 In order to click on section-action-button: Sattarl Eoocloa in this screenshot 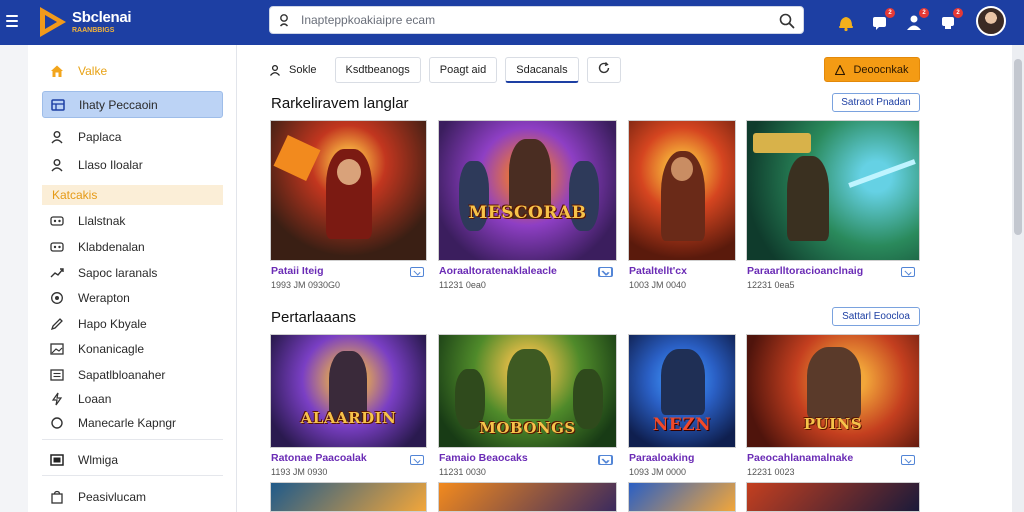, I will do `click(876, 316)`.